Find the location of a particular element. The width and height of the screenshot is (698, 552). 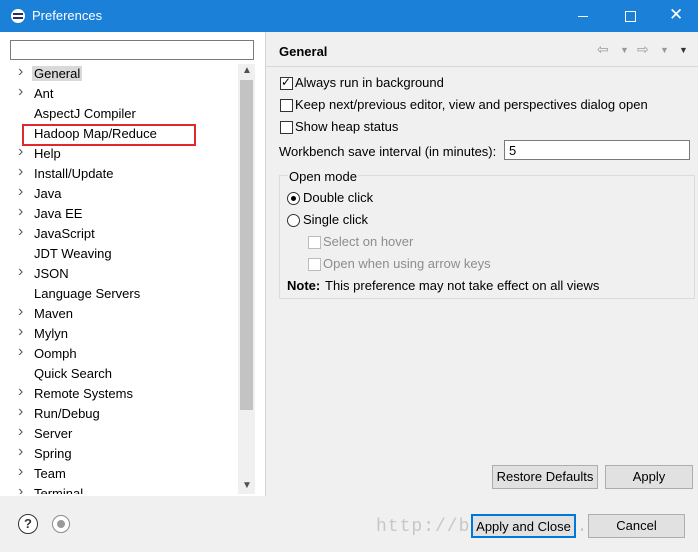

eclipse-app-icon is located at coordinates (18, 16).